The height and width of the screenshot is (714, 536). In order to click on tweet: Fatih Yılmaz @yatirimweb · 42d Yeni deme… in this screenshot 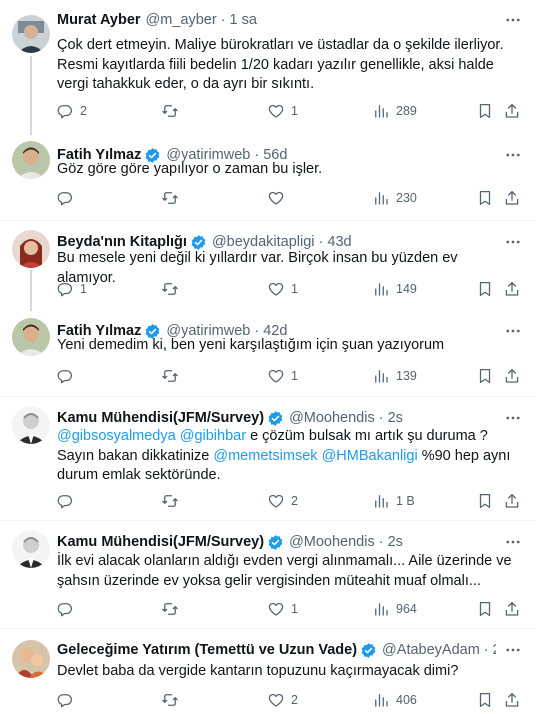, I will do `click(268, 354)`.